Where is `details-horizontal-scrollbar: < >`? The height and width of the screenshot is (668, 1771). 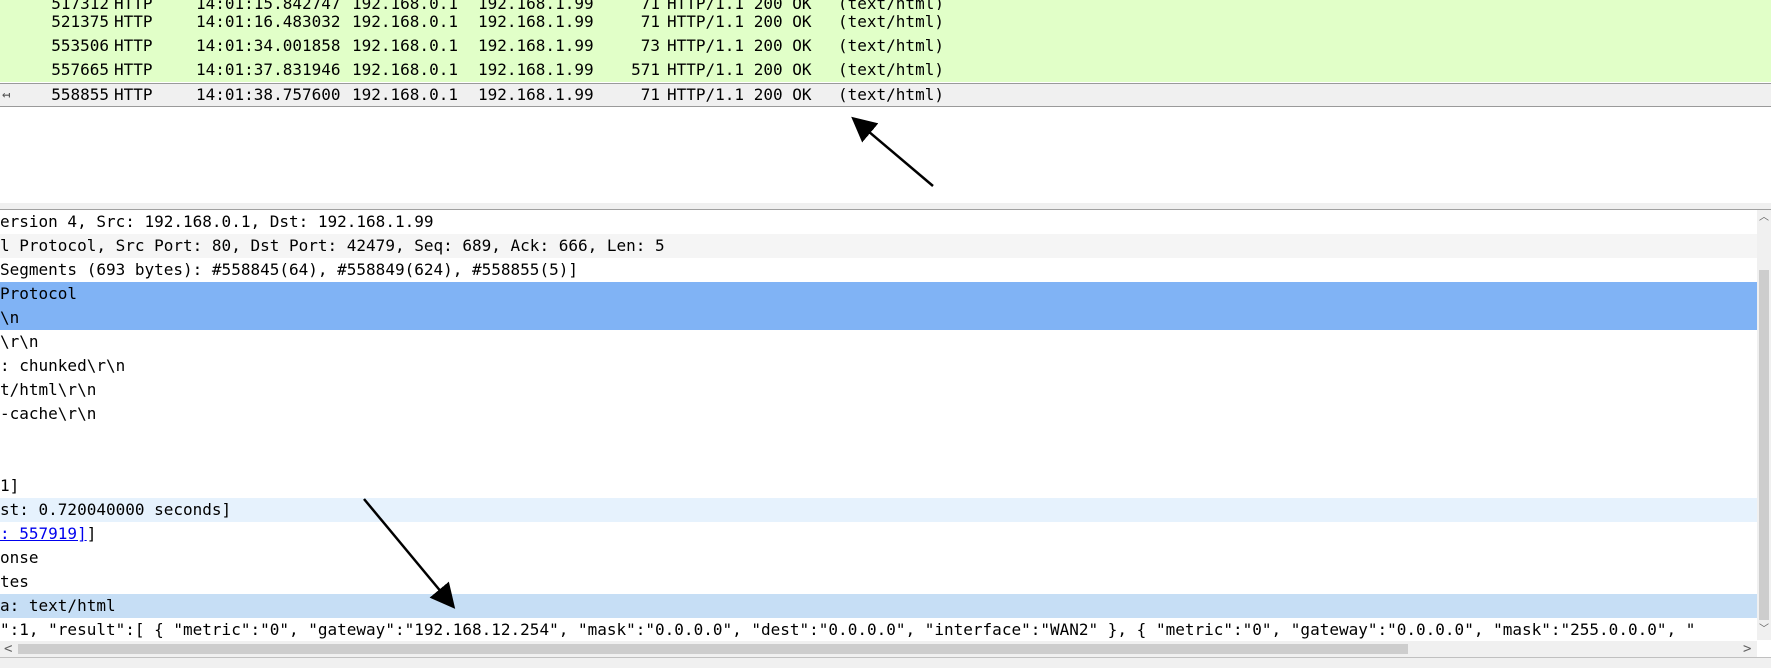
details-horizontal-scrollbar: < > is located at coordinates (878, 649).